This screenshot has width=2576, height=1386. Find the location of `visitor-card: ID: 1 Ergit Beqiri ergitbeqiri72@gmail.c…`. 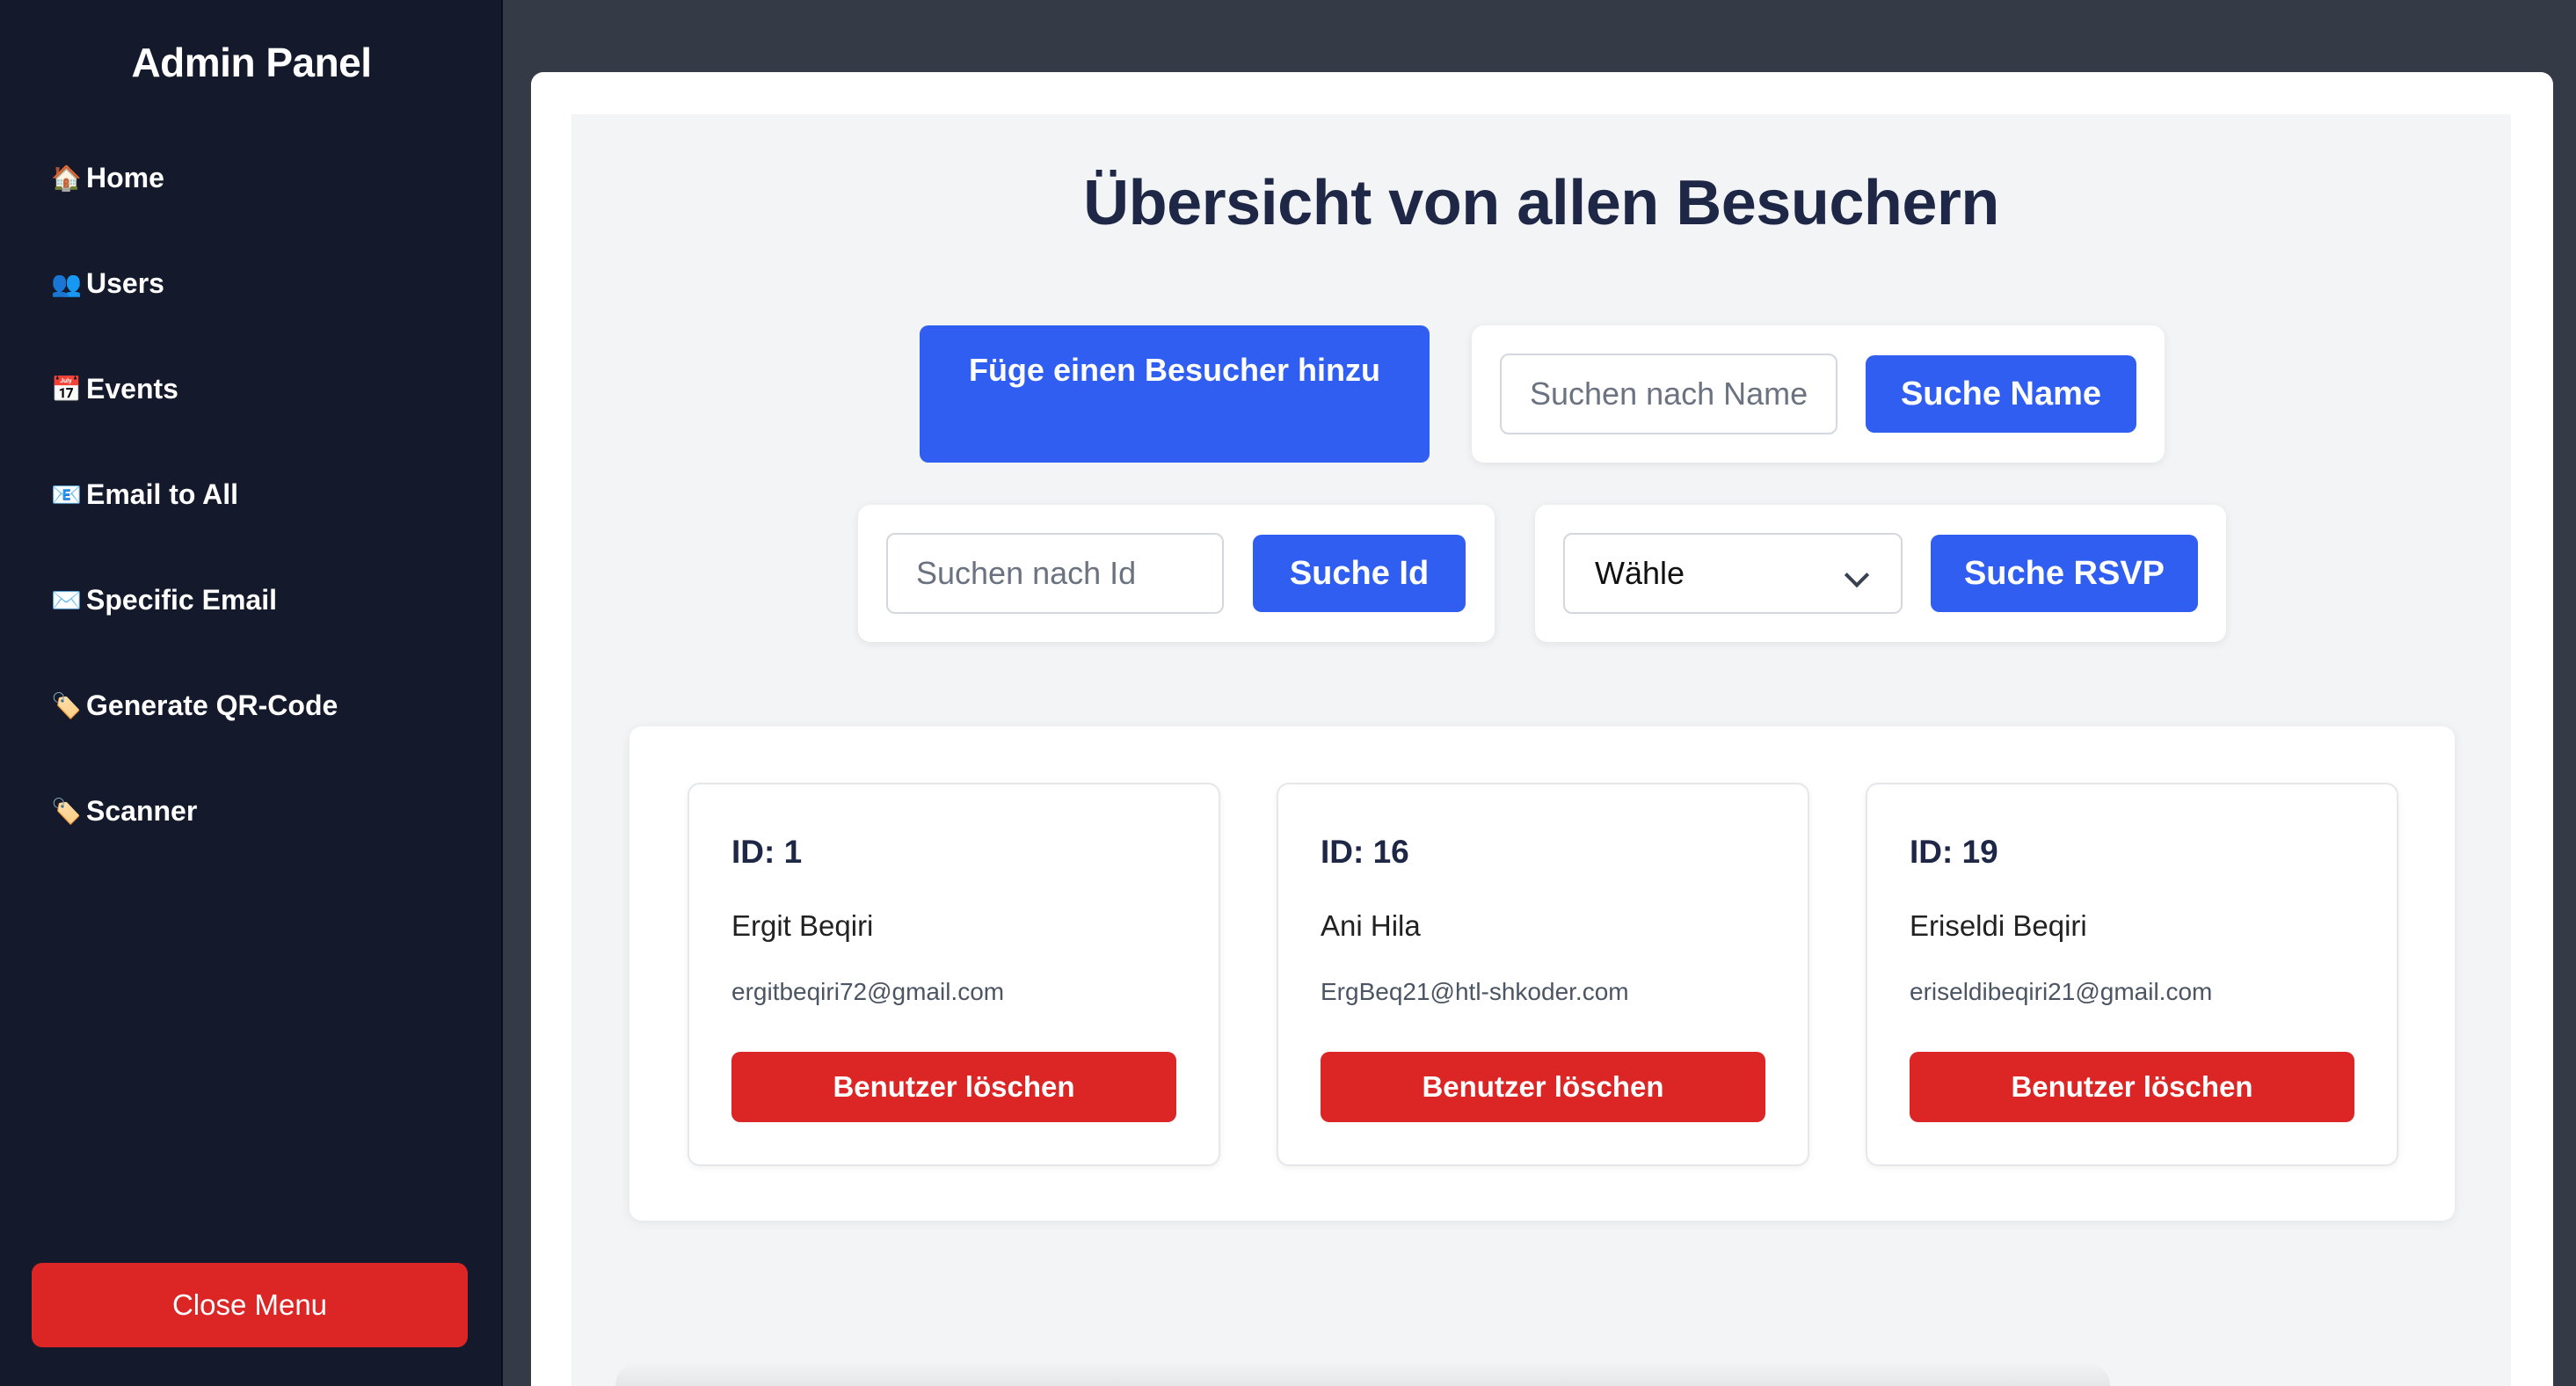

visitor-card: ID: 1 Ergit Beqiri ergitbeqiri72@gmail.c… is located at coordinates (954, 975).